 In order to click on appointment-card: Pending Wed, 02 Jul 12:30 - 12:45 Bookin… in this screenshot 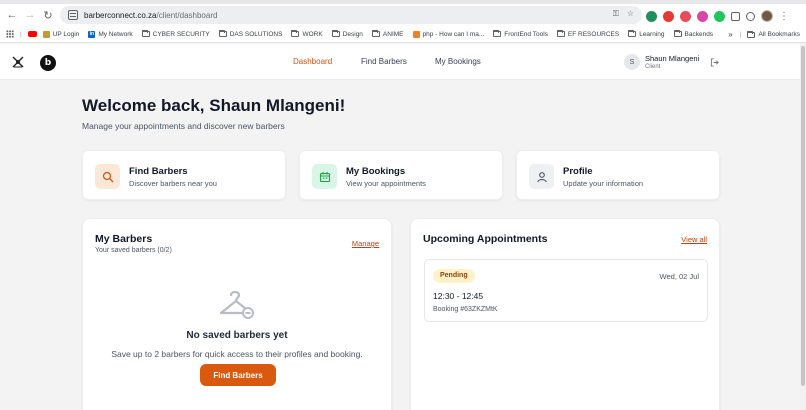, I will do `click(566, 290)`.